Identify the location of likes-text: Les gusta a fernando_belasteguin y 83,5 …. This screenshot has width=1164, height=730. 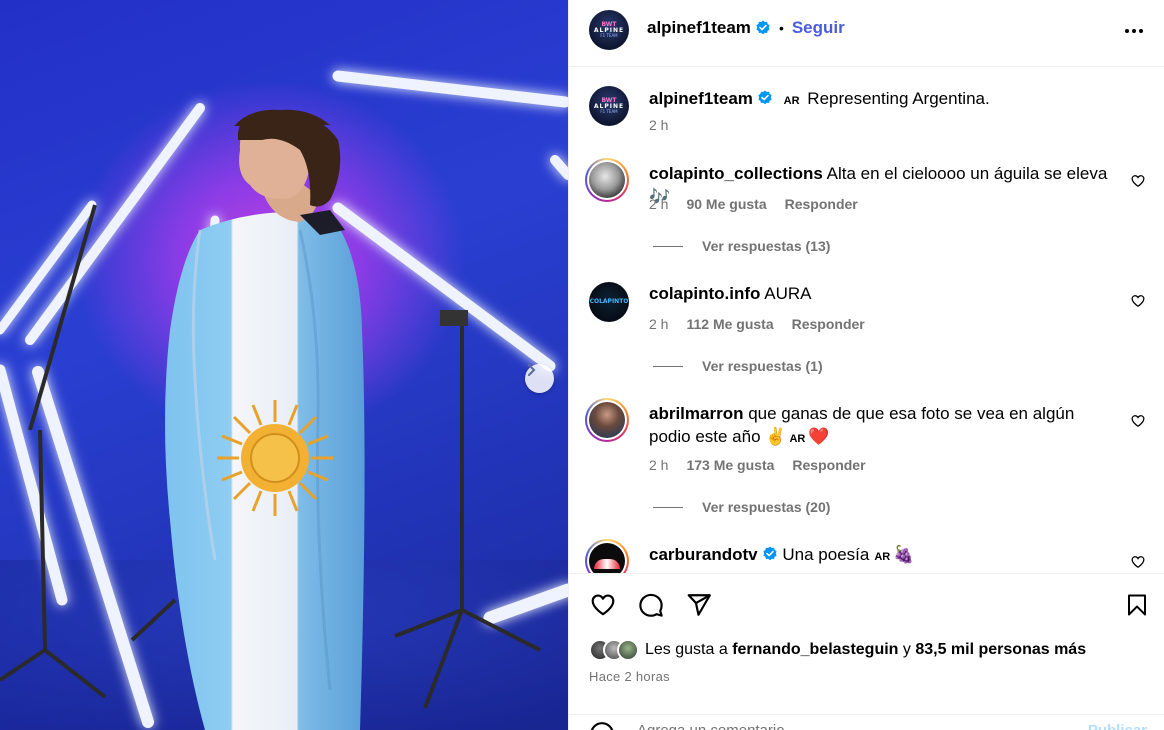
(865, 650).